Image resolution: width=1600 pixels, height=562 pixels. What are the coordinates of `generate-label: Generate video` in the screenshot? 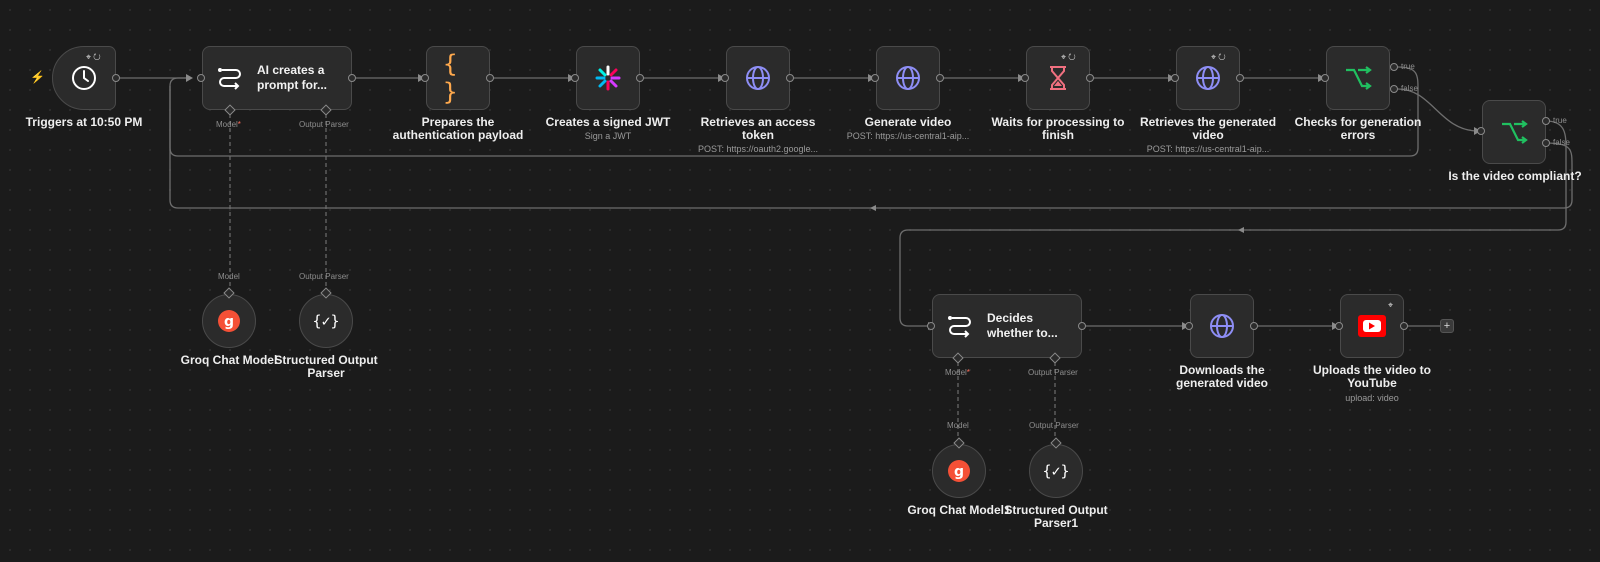 It's located at (908, 122).